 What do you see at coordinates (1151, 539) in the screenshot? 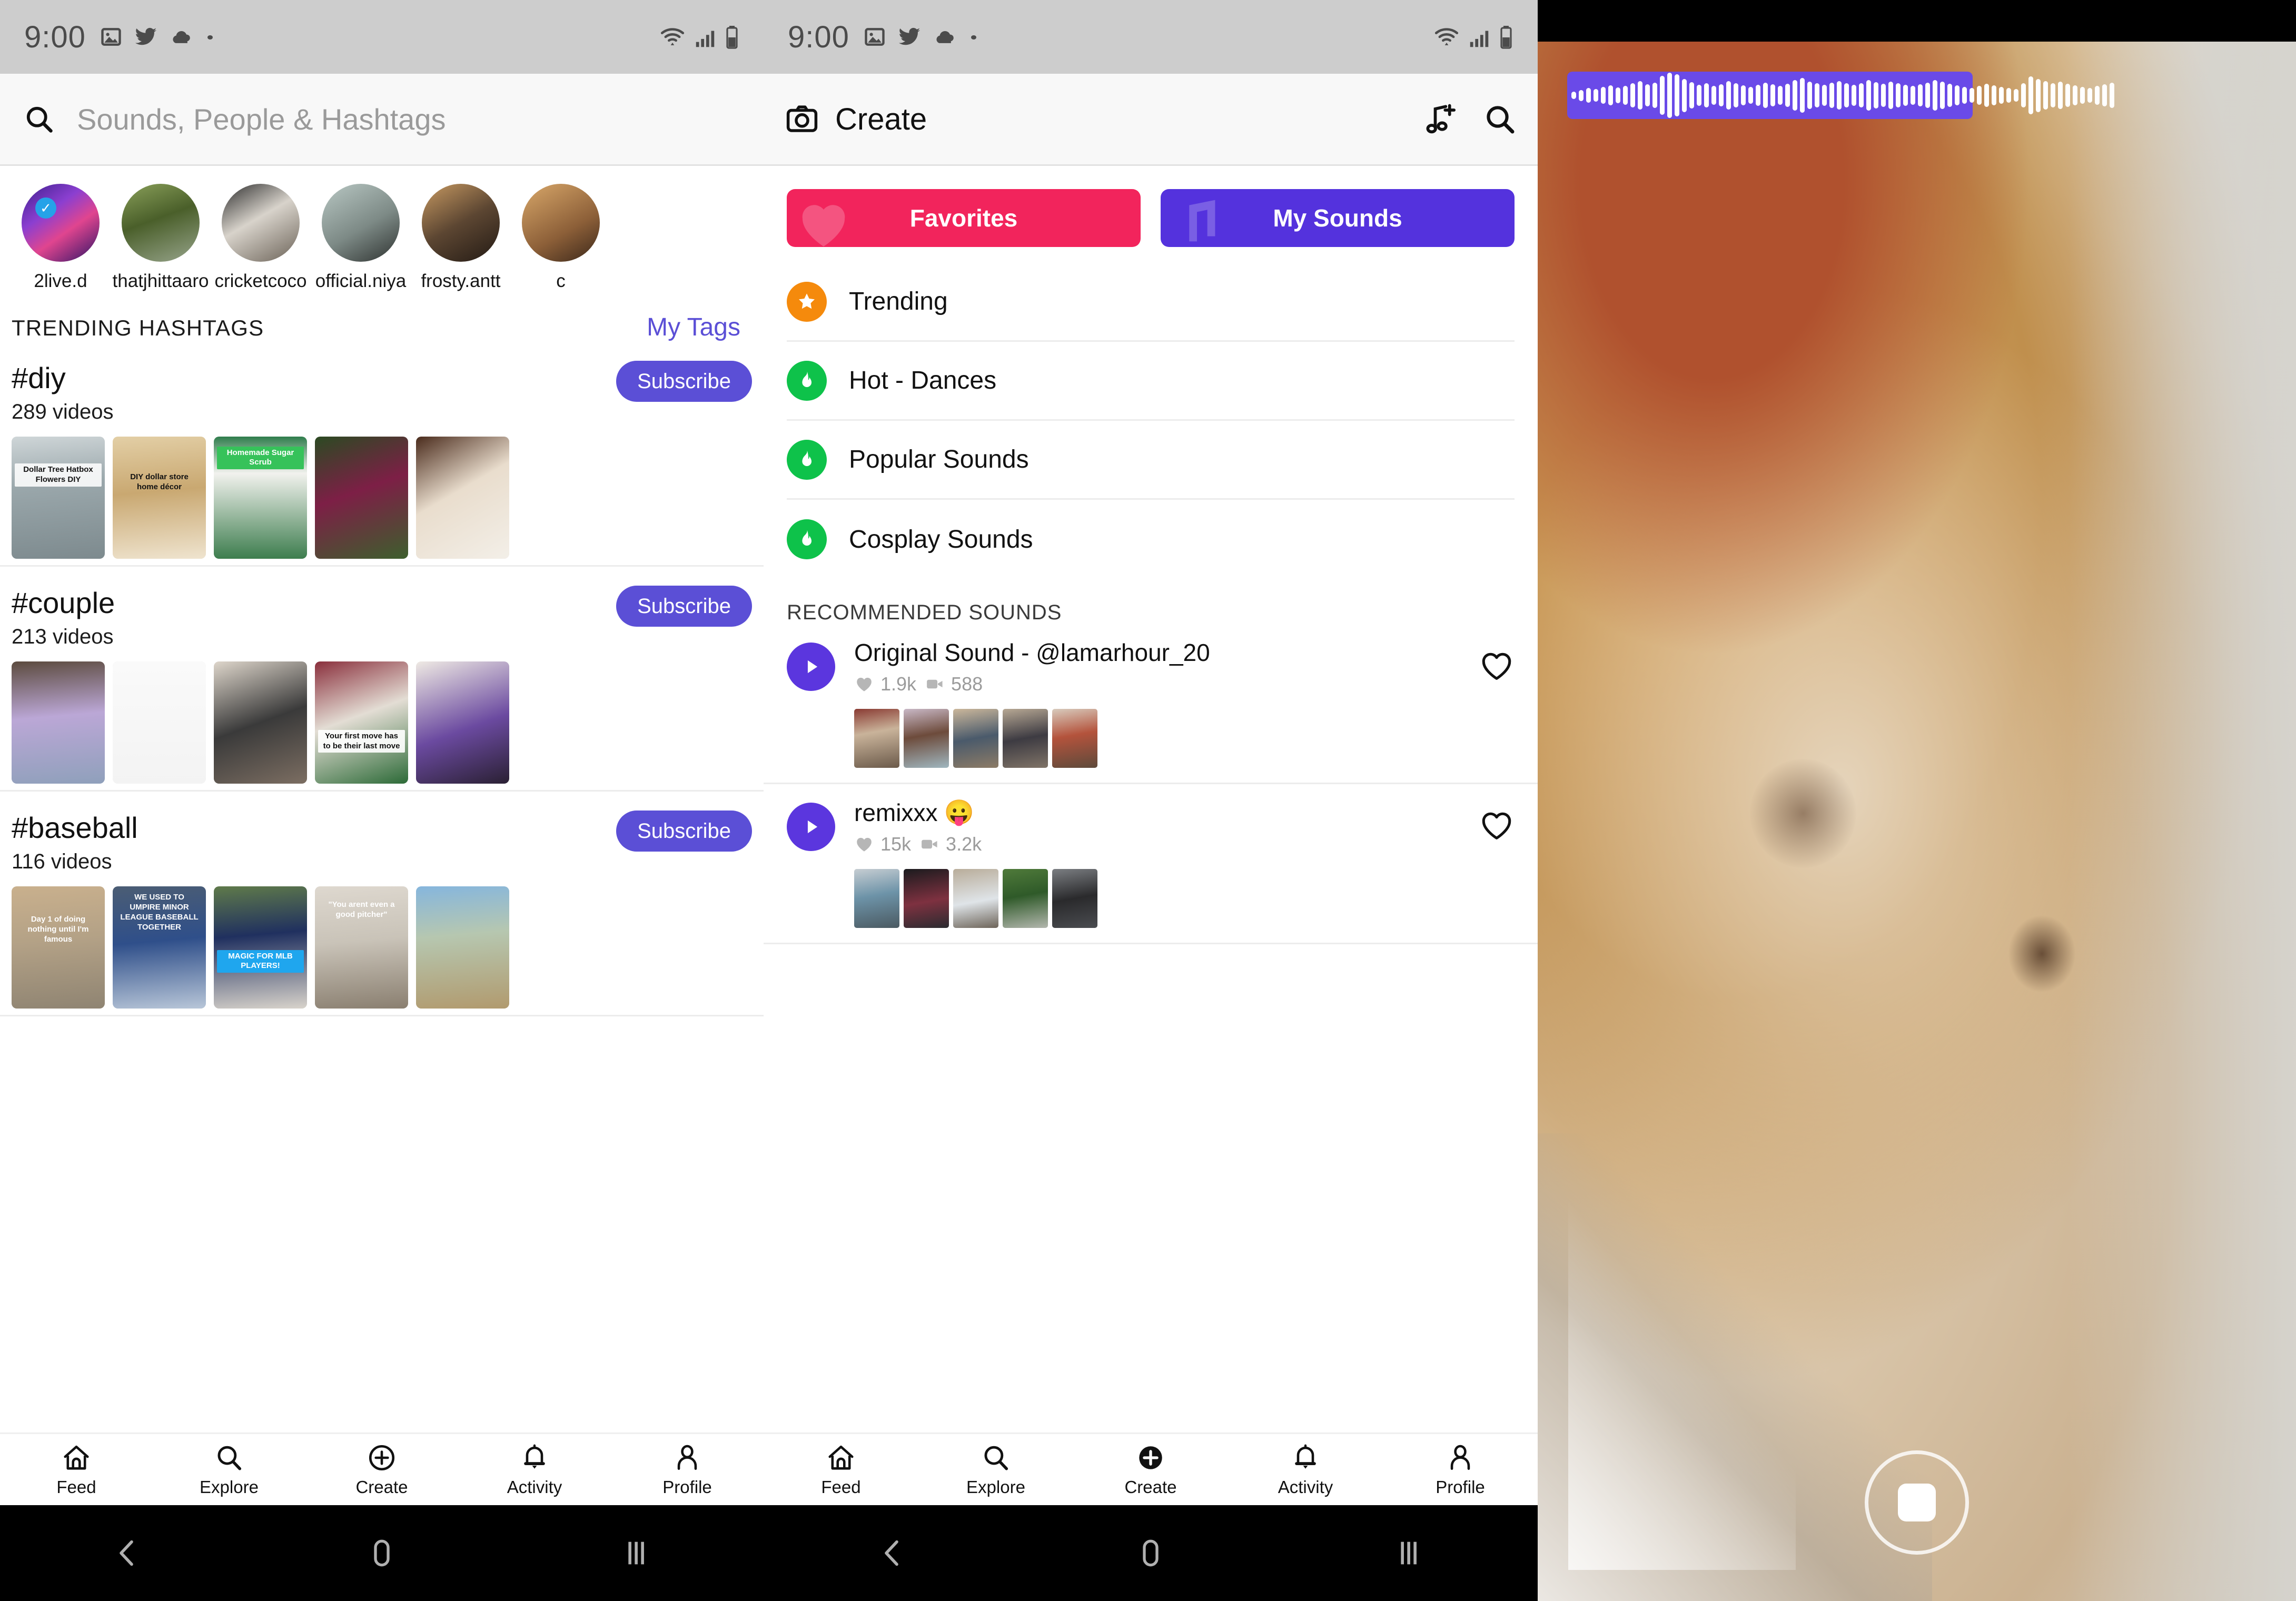
I see `sound-category-cosplay-sounds: Cosplay Sounds` at bounding box center [1151, 539].